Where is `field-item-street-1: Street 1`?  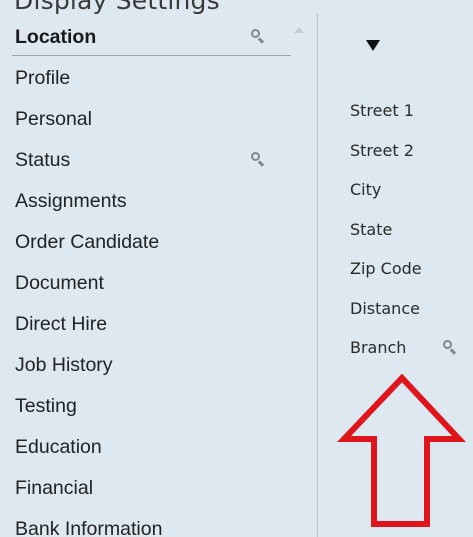 field-item-street-1: Street 1 is located at coordinates (395, 118).